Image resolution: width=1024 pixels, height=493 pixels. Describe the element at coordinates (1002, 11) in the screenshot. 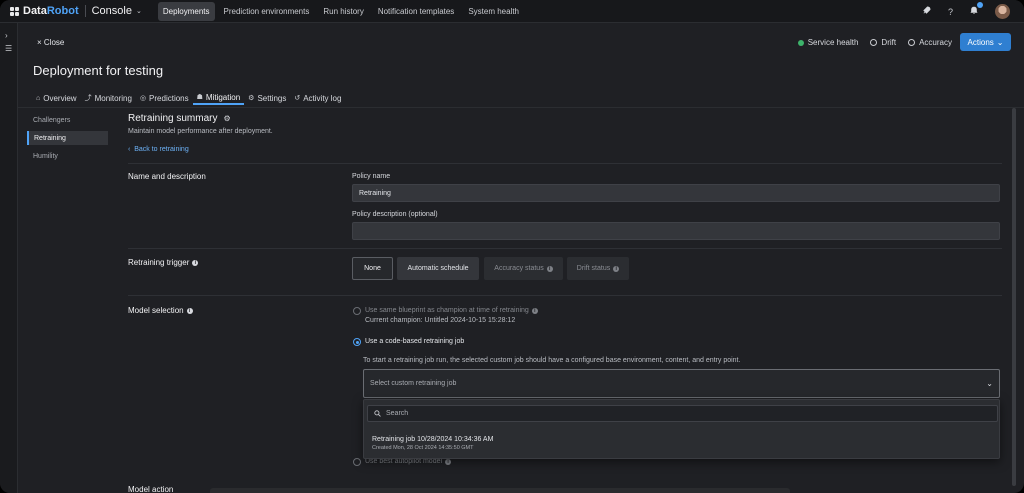

I see `avatar` at that location.